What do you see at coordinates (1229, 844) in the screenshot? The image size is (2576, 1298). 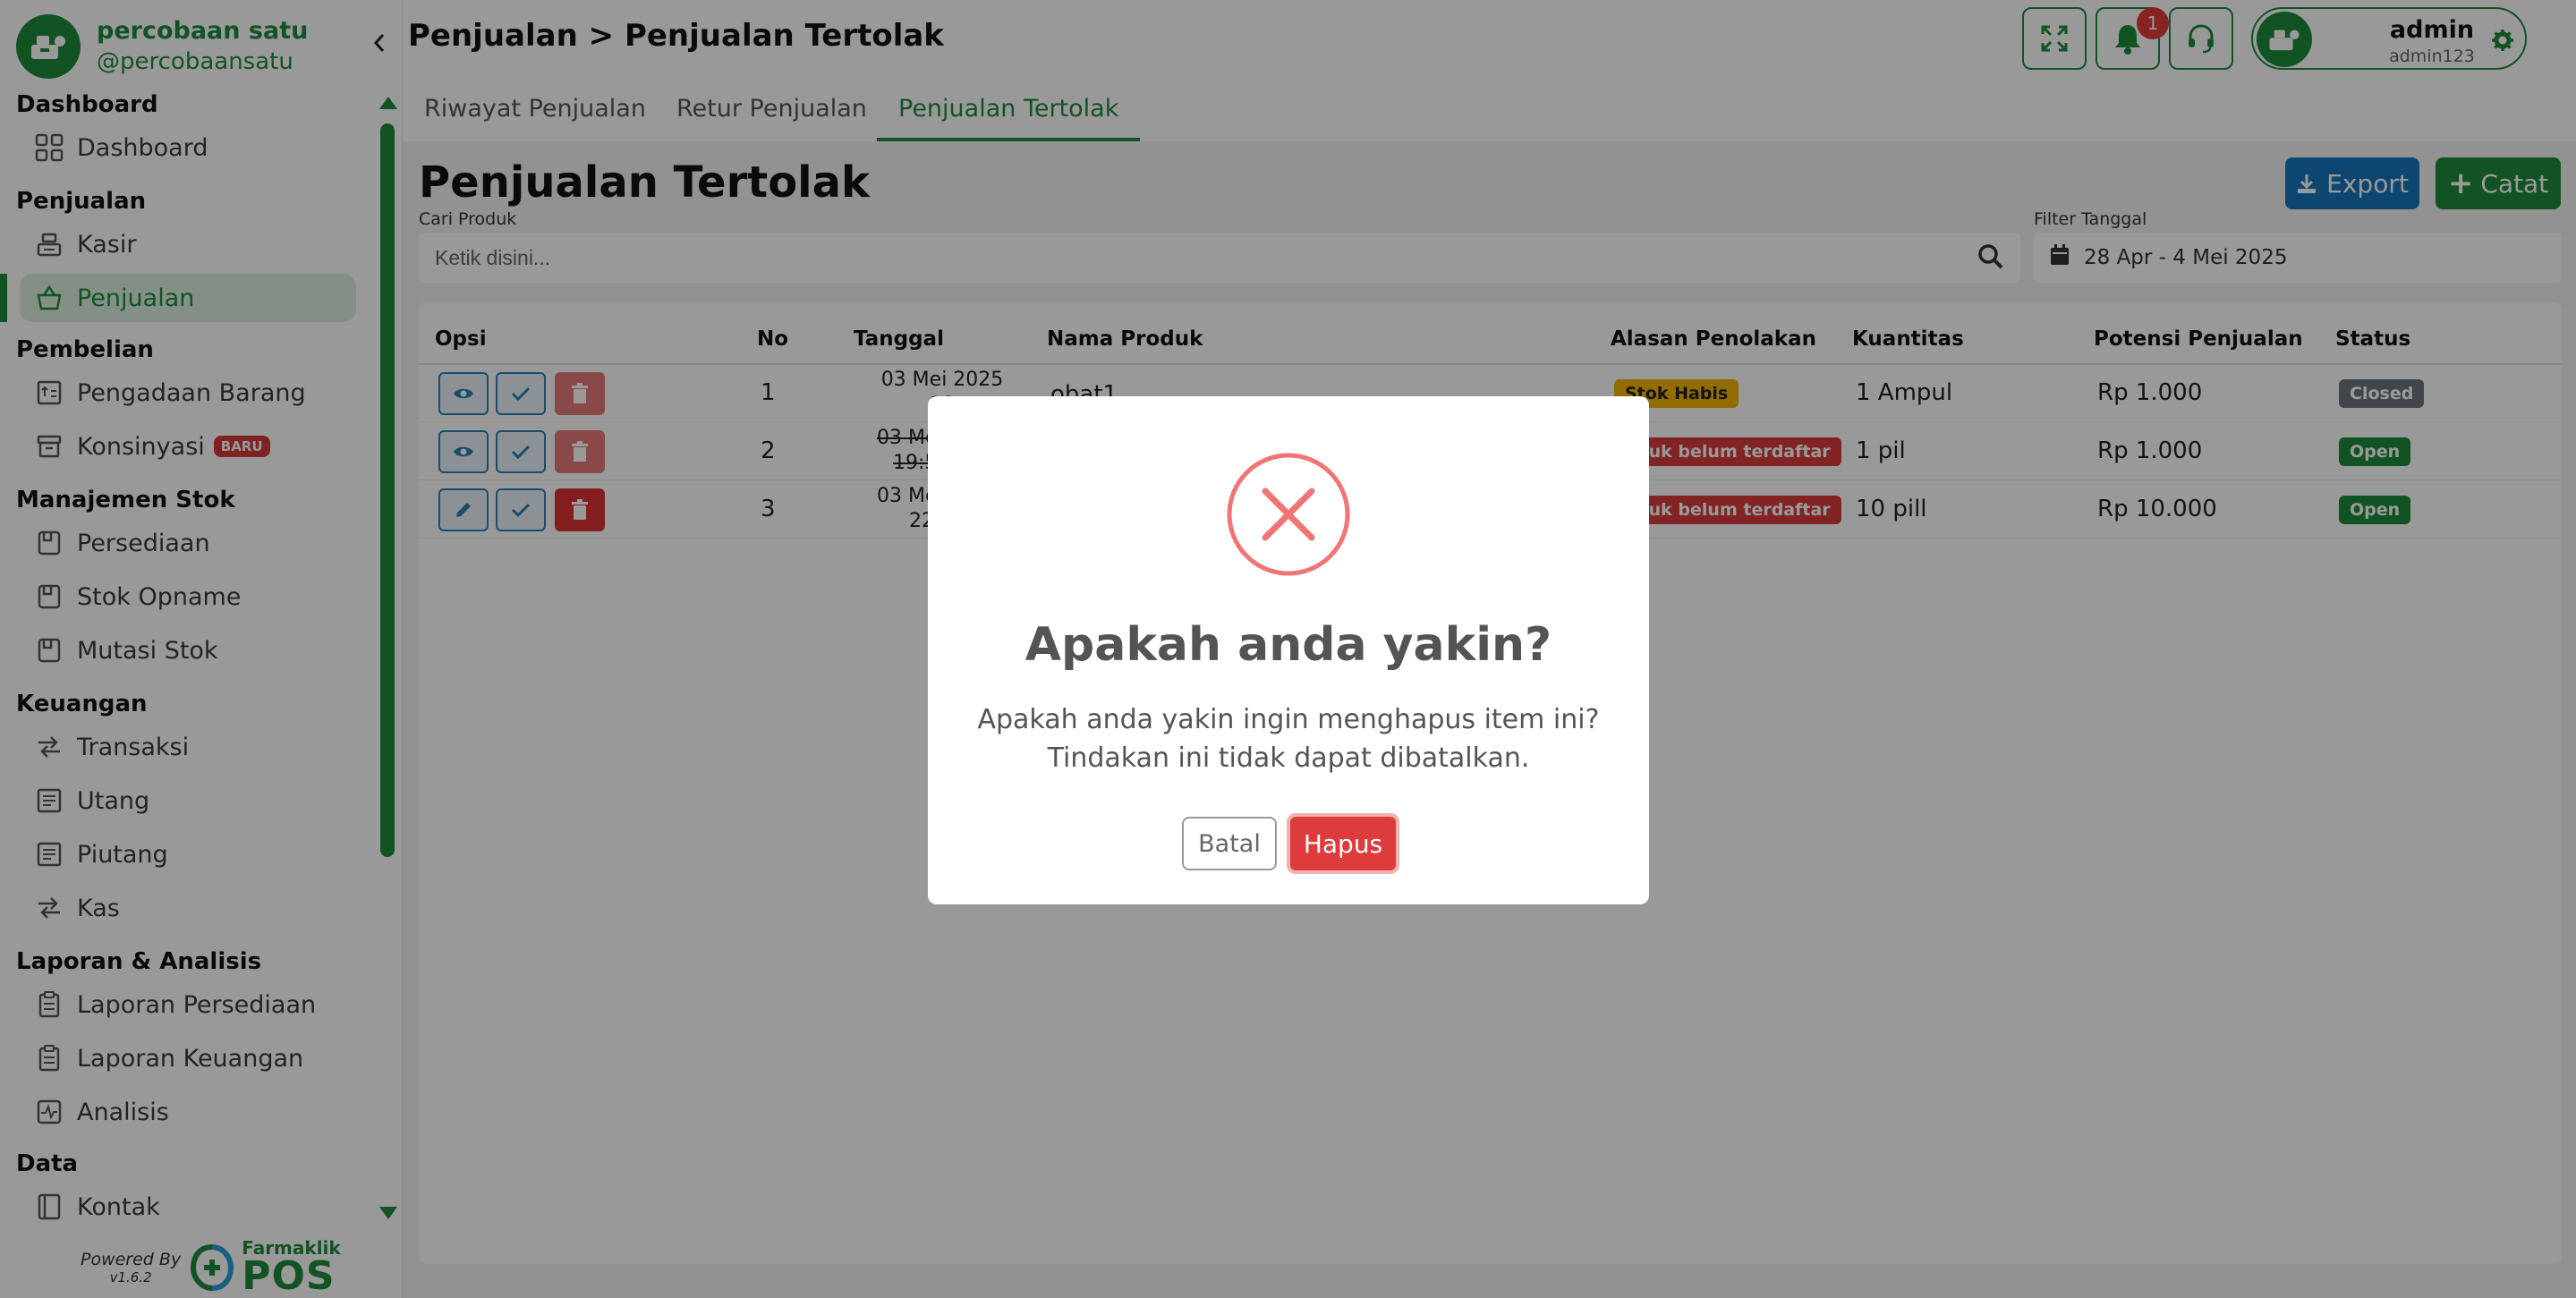 I see `cancel-button: Batal` at bounding box center [1229, 844].